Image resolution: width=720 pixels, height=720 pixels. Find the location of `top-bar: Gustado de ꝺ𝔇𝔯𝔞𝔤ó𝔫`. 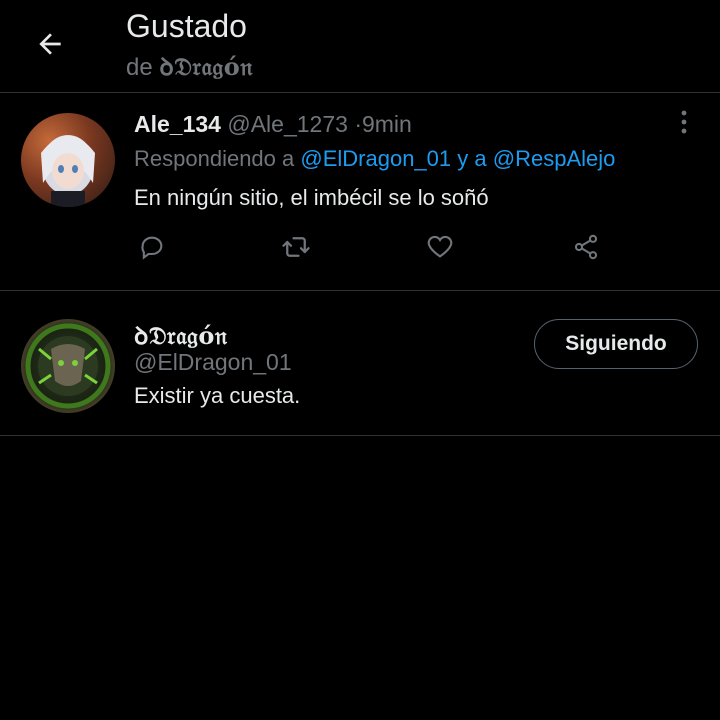

top-bar: Gustado de ꝺ𝔇𝔯𝔞𝔤ó𝔫 is located at coordinates (360, 46).